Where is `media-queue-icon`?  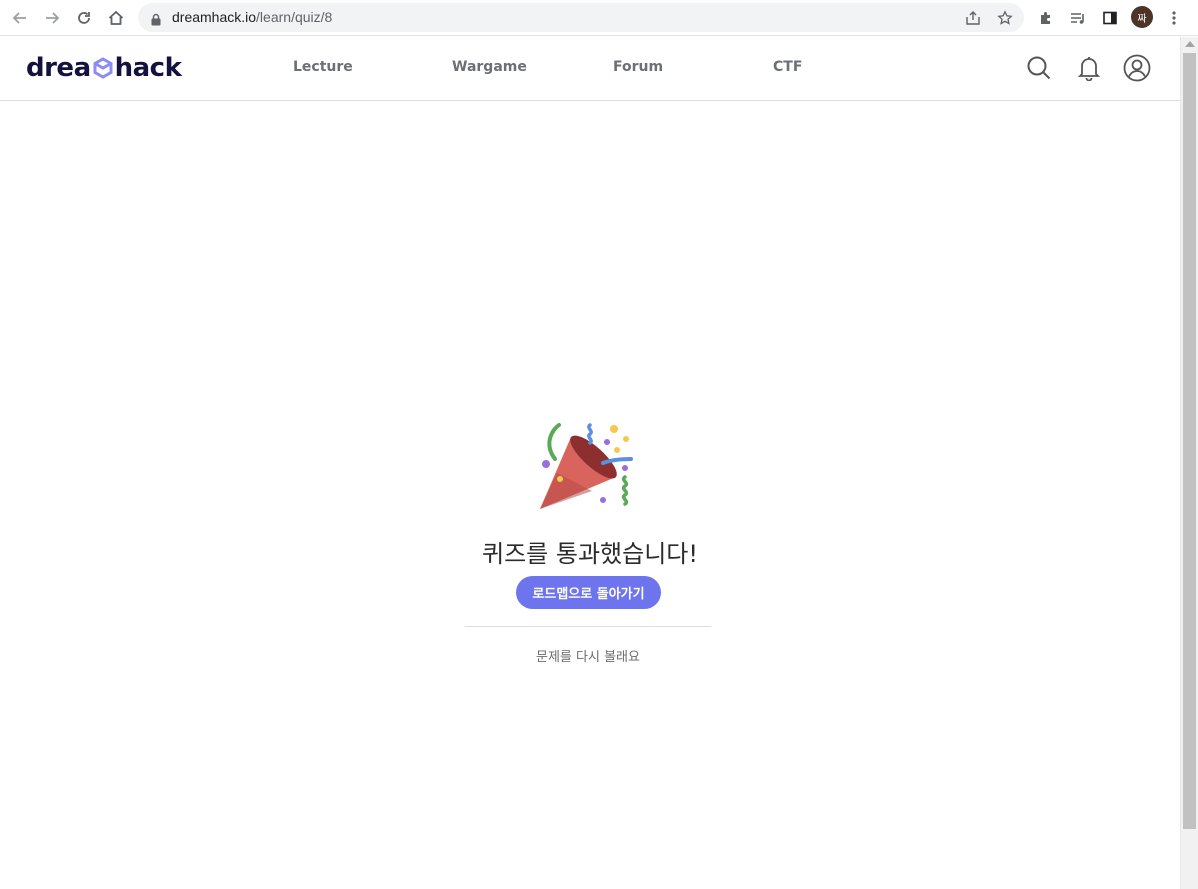
media-queue-icon is located at coordinates (1078, 18).